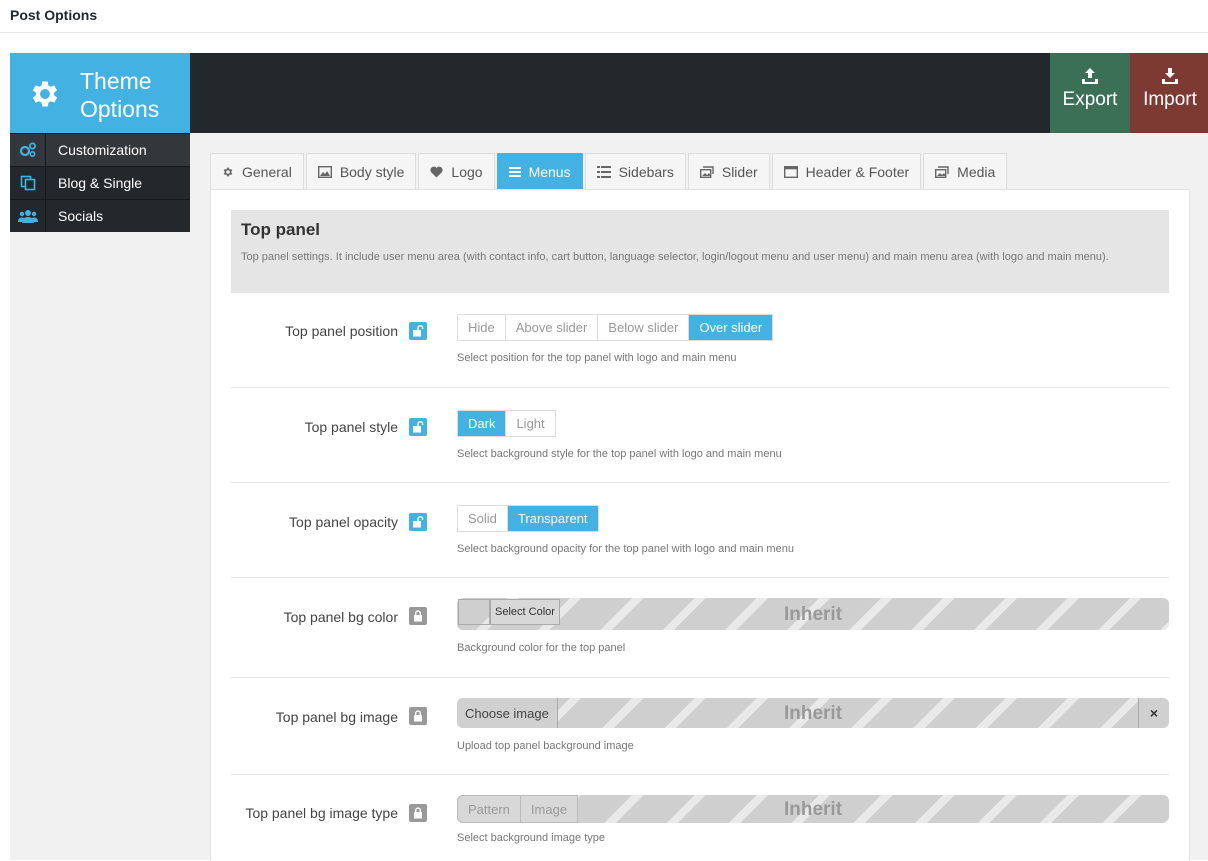 This screenshot has height=861, width=1208. I want to click on list-icon, so click(603, 171).